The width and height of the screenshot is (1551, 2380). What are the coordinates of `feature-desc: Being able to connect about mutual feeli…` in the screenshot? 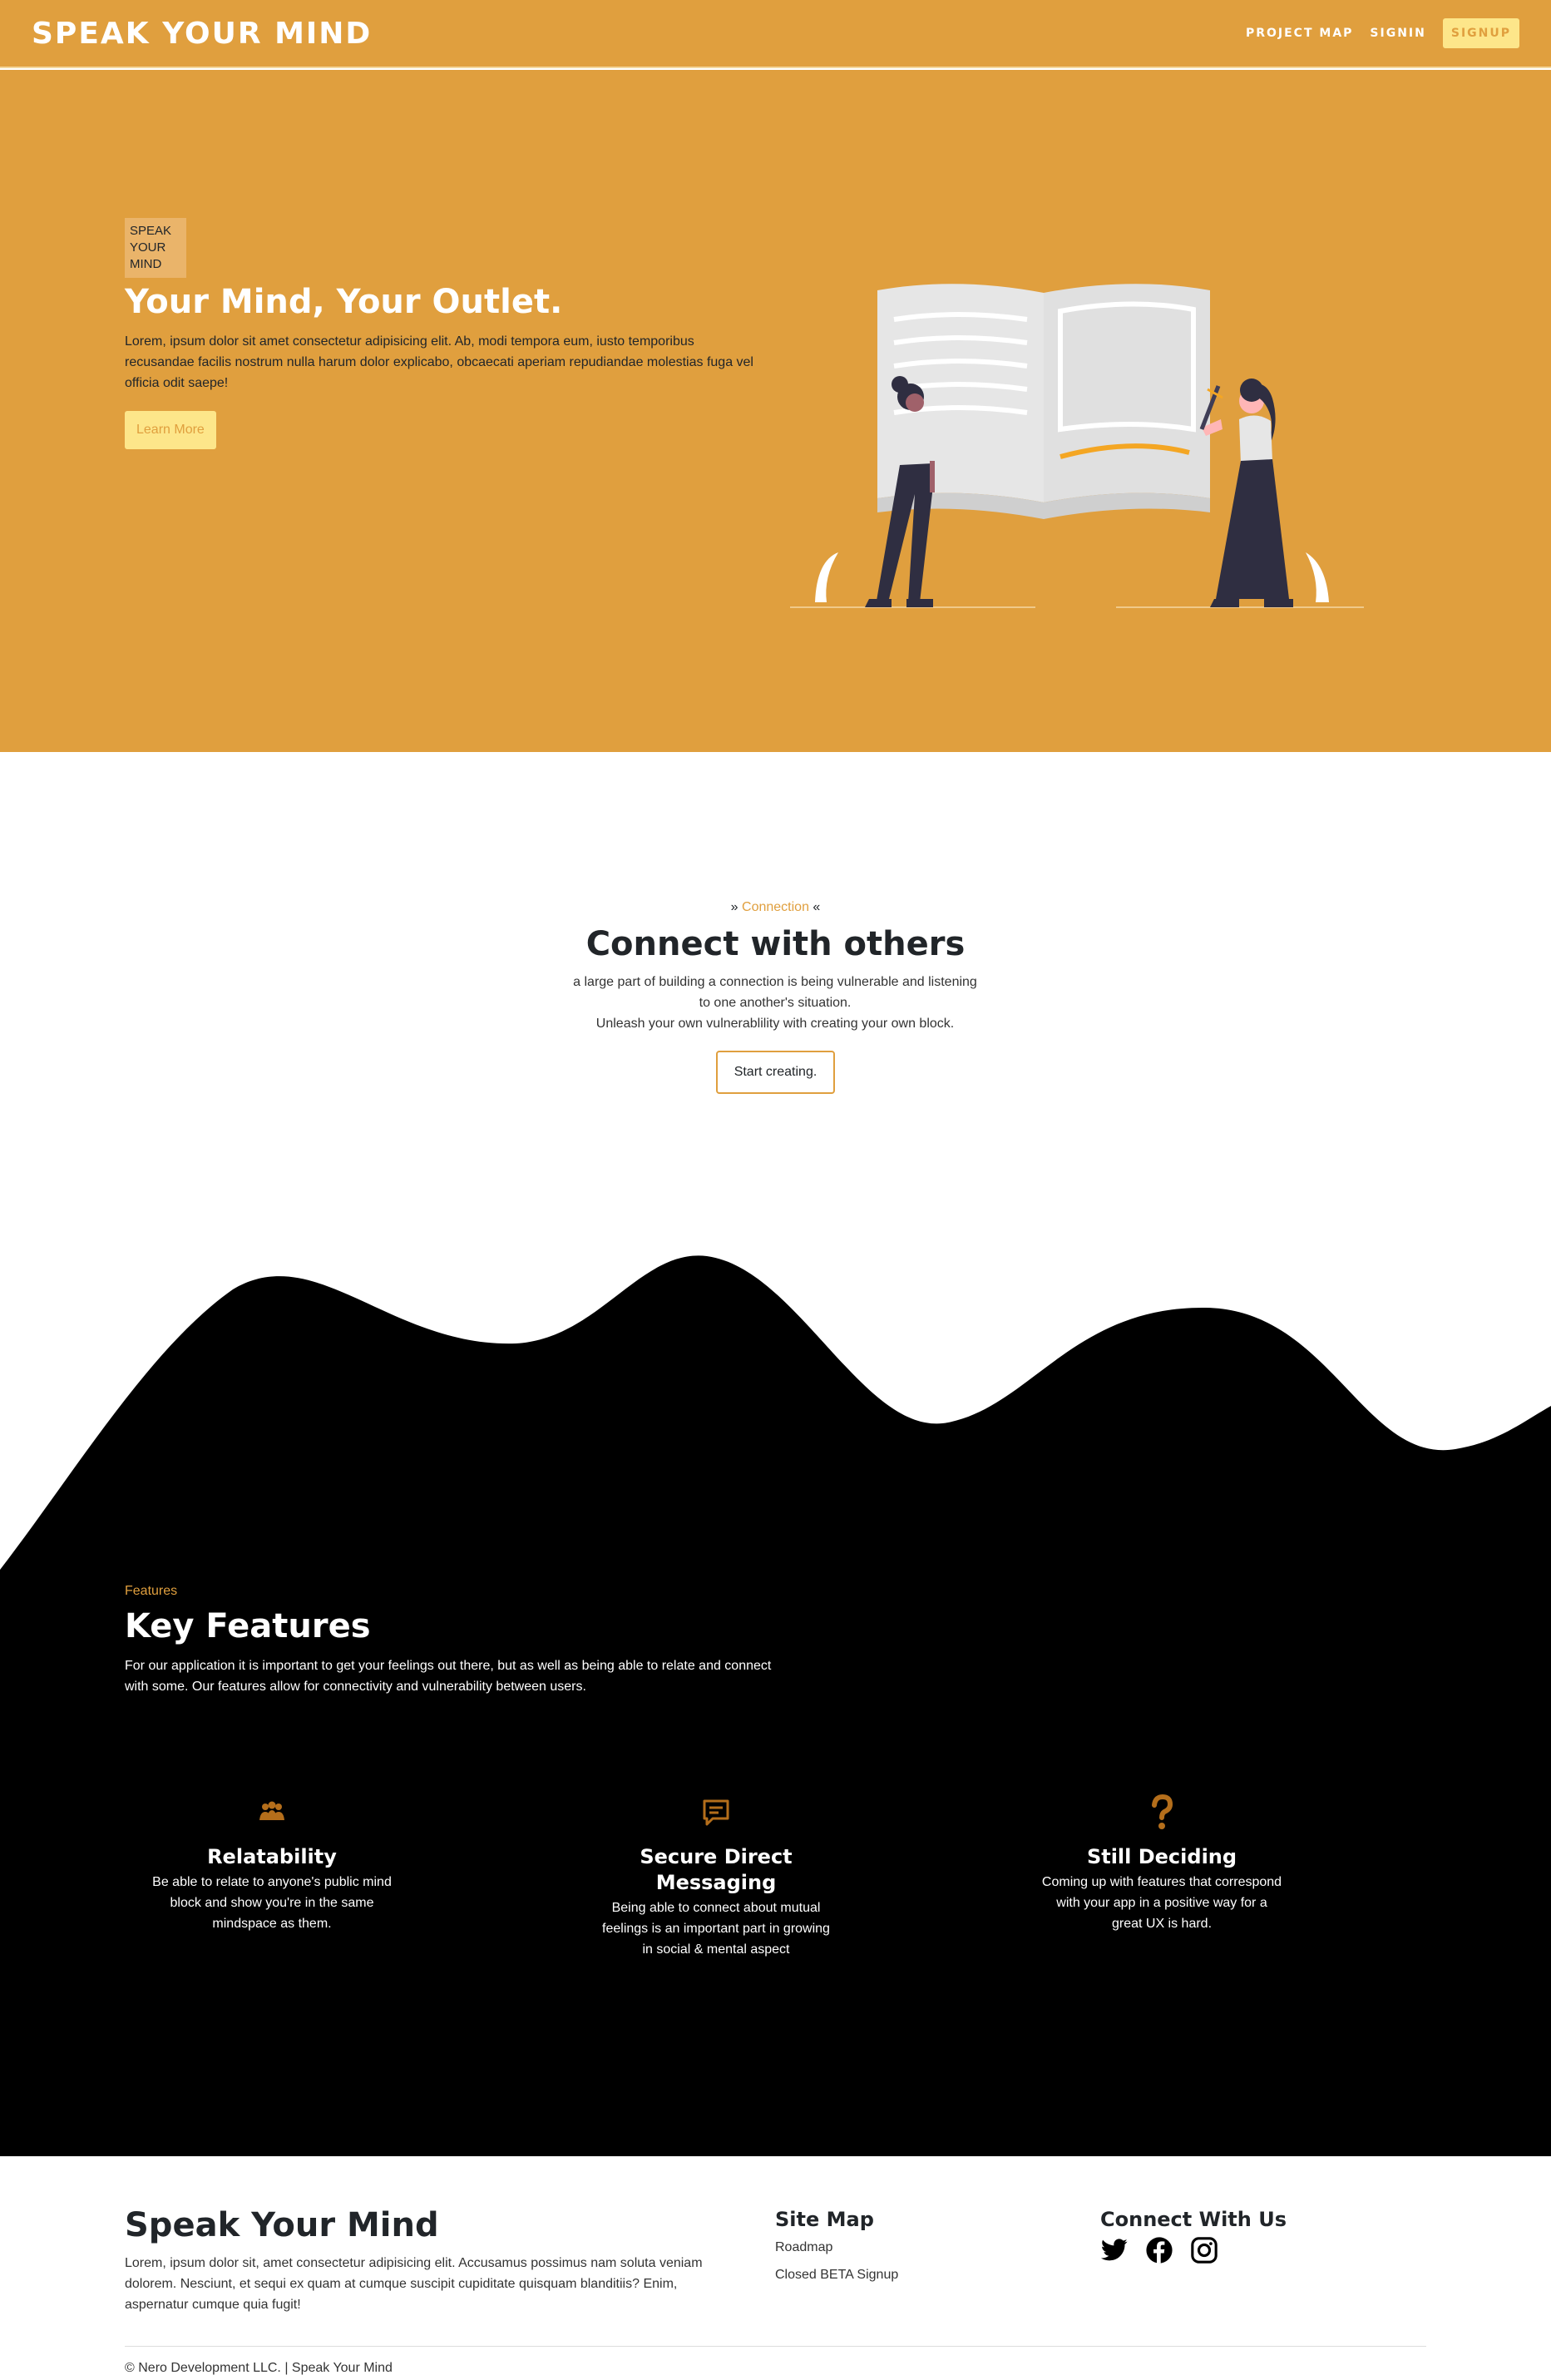 It's located at (716, 1929).